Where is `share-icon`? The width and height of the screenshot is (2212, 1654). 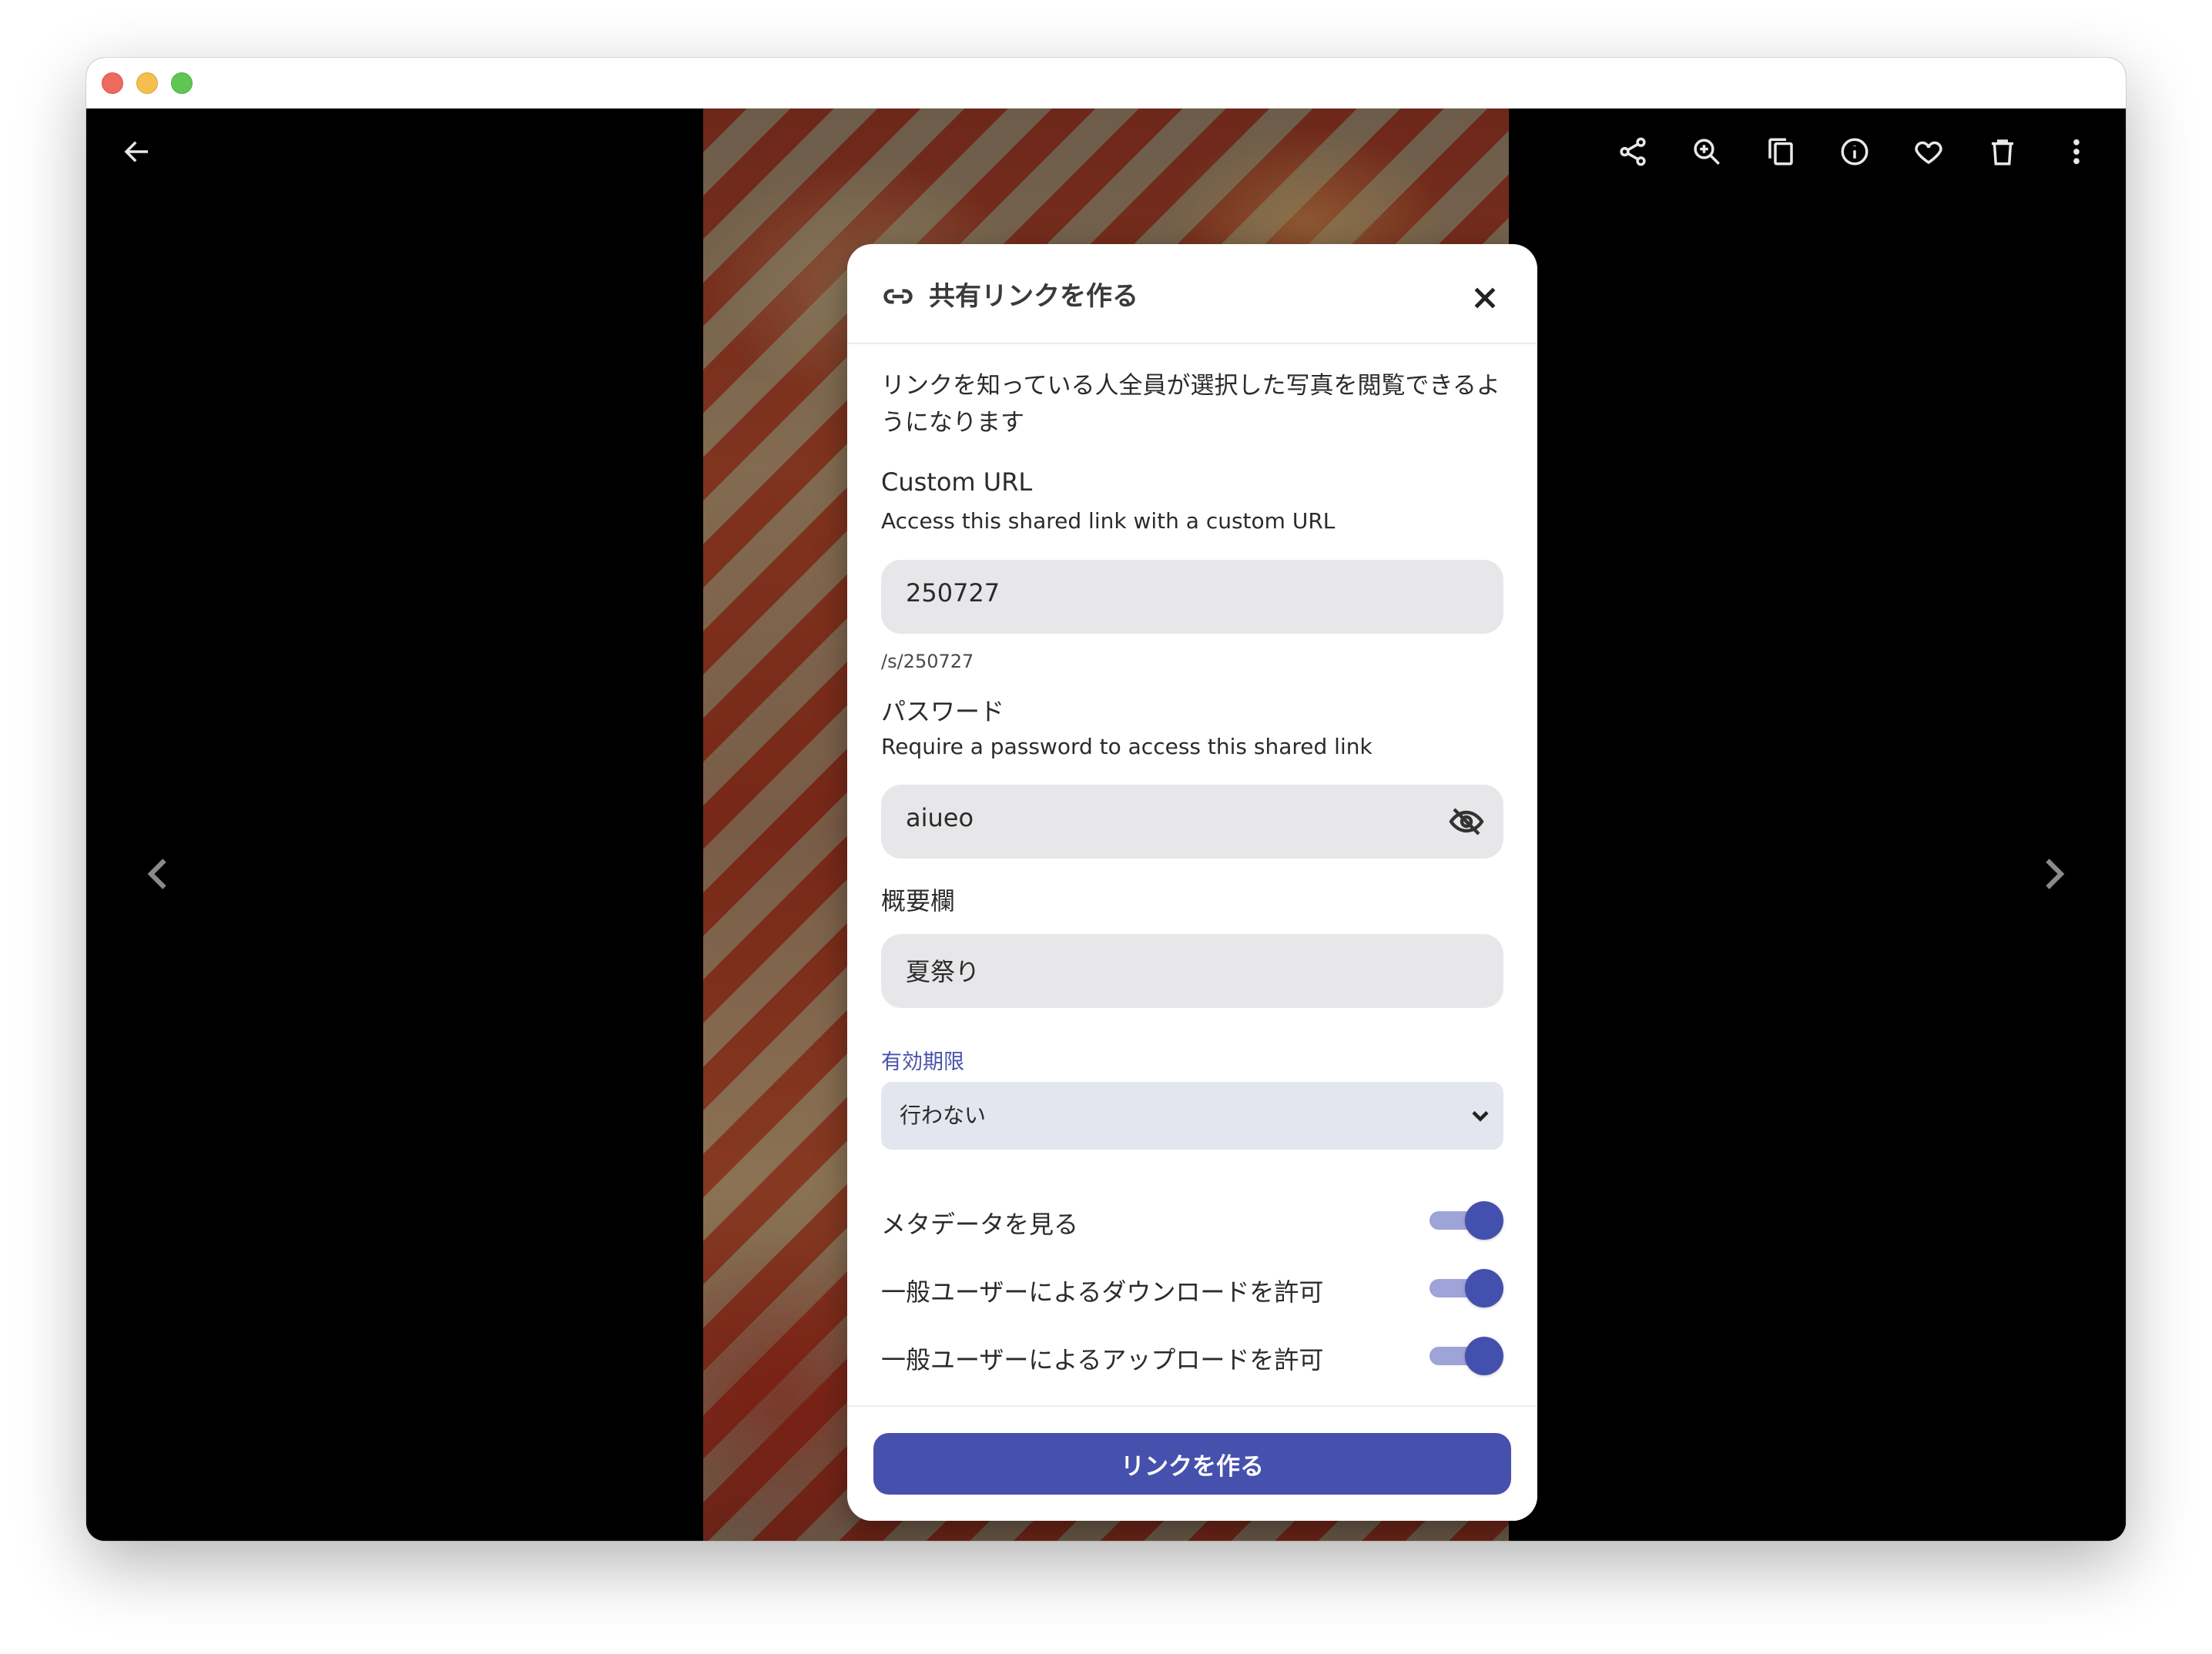
share-icon is located at coordinates (1632, 151).